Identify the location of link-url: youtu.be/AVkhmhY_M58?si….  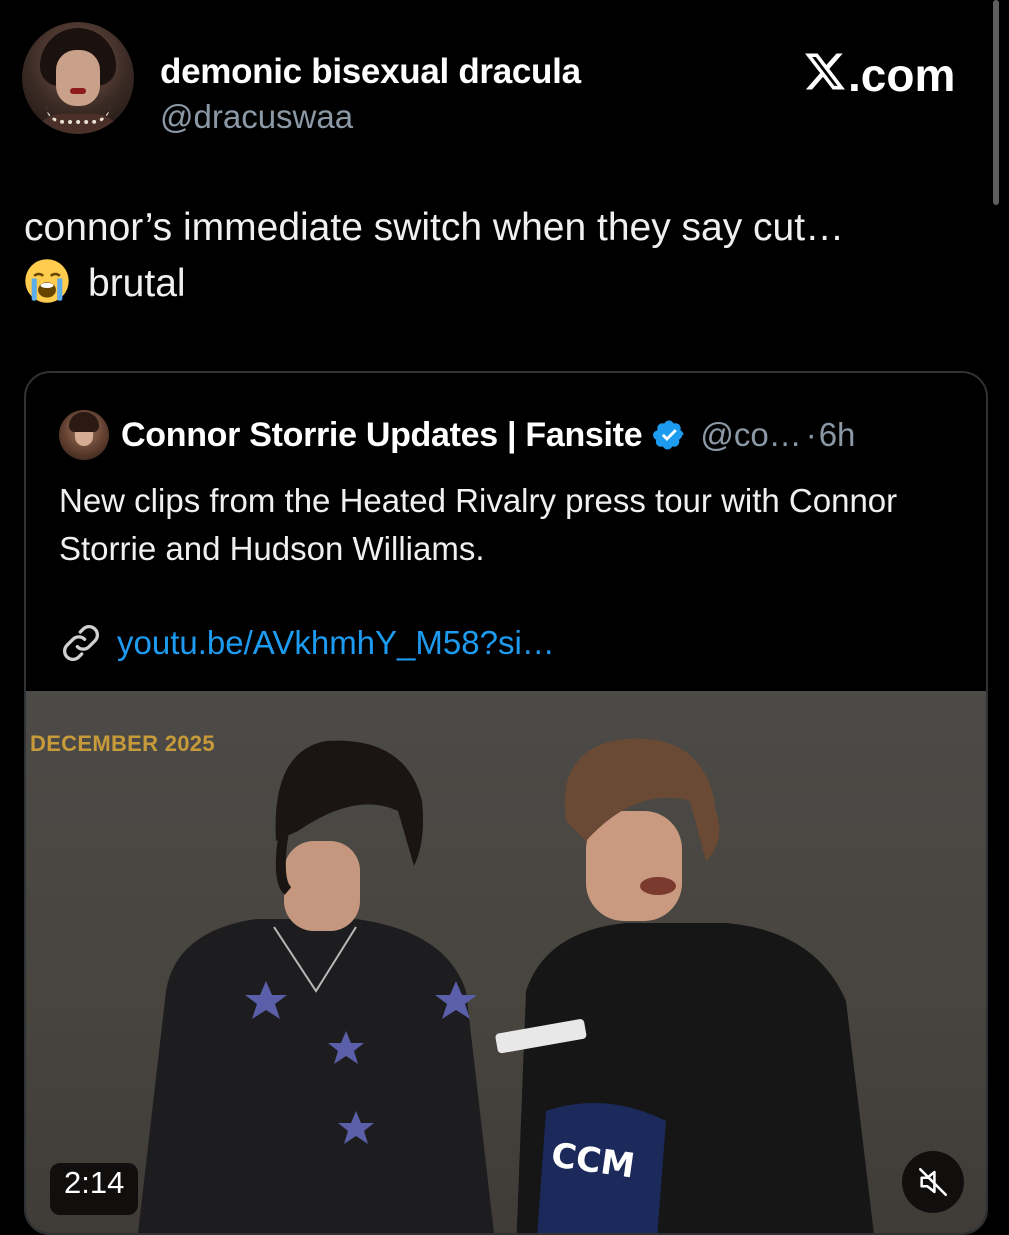
(336, 643).